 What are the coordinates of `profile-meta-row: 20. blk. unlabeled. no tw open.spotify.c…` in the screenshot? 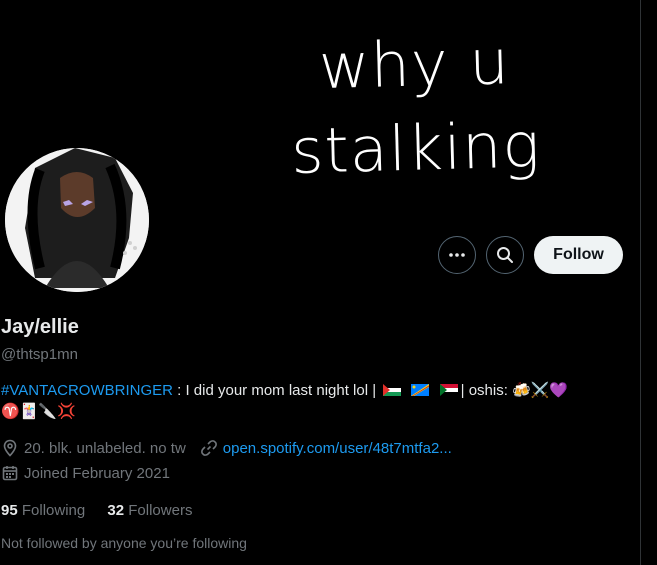 It's located at (226, 448).